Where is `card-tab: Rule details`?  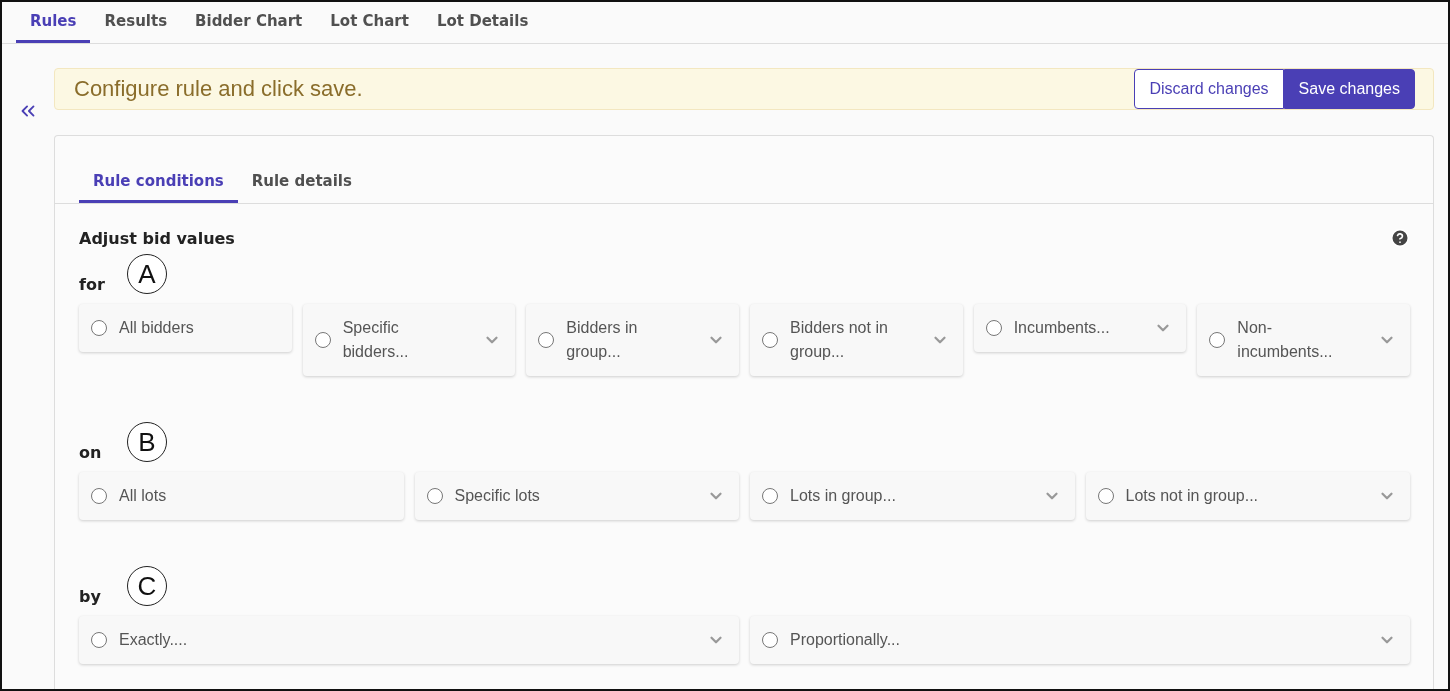 card-tab: Rule details is located at coordinates (301, 184).